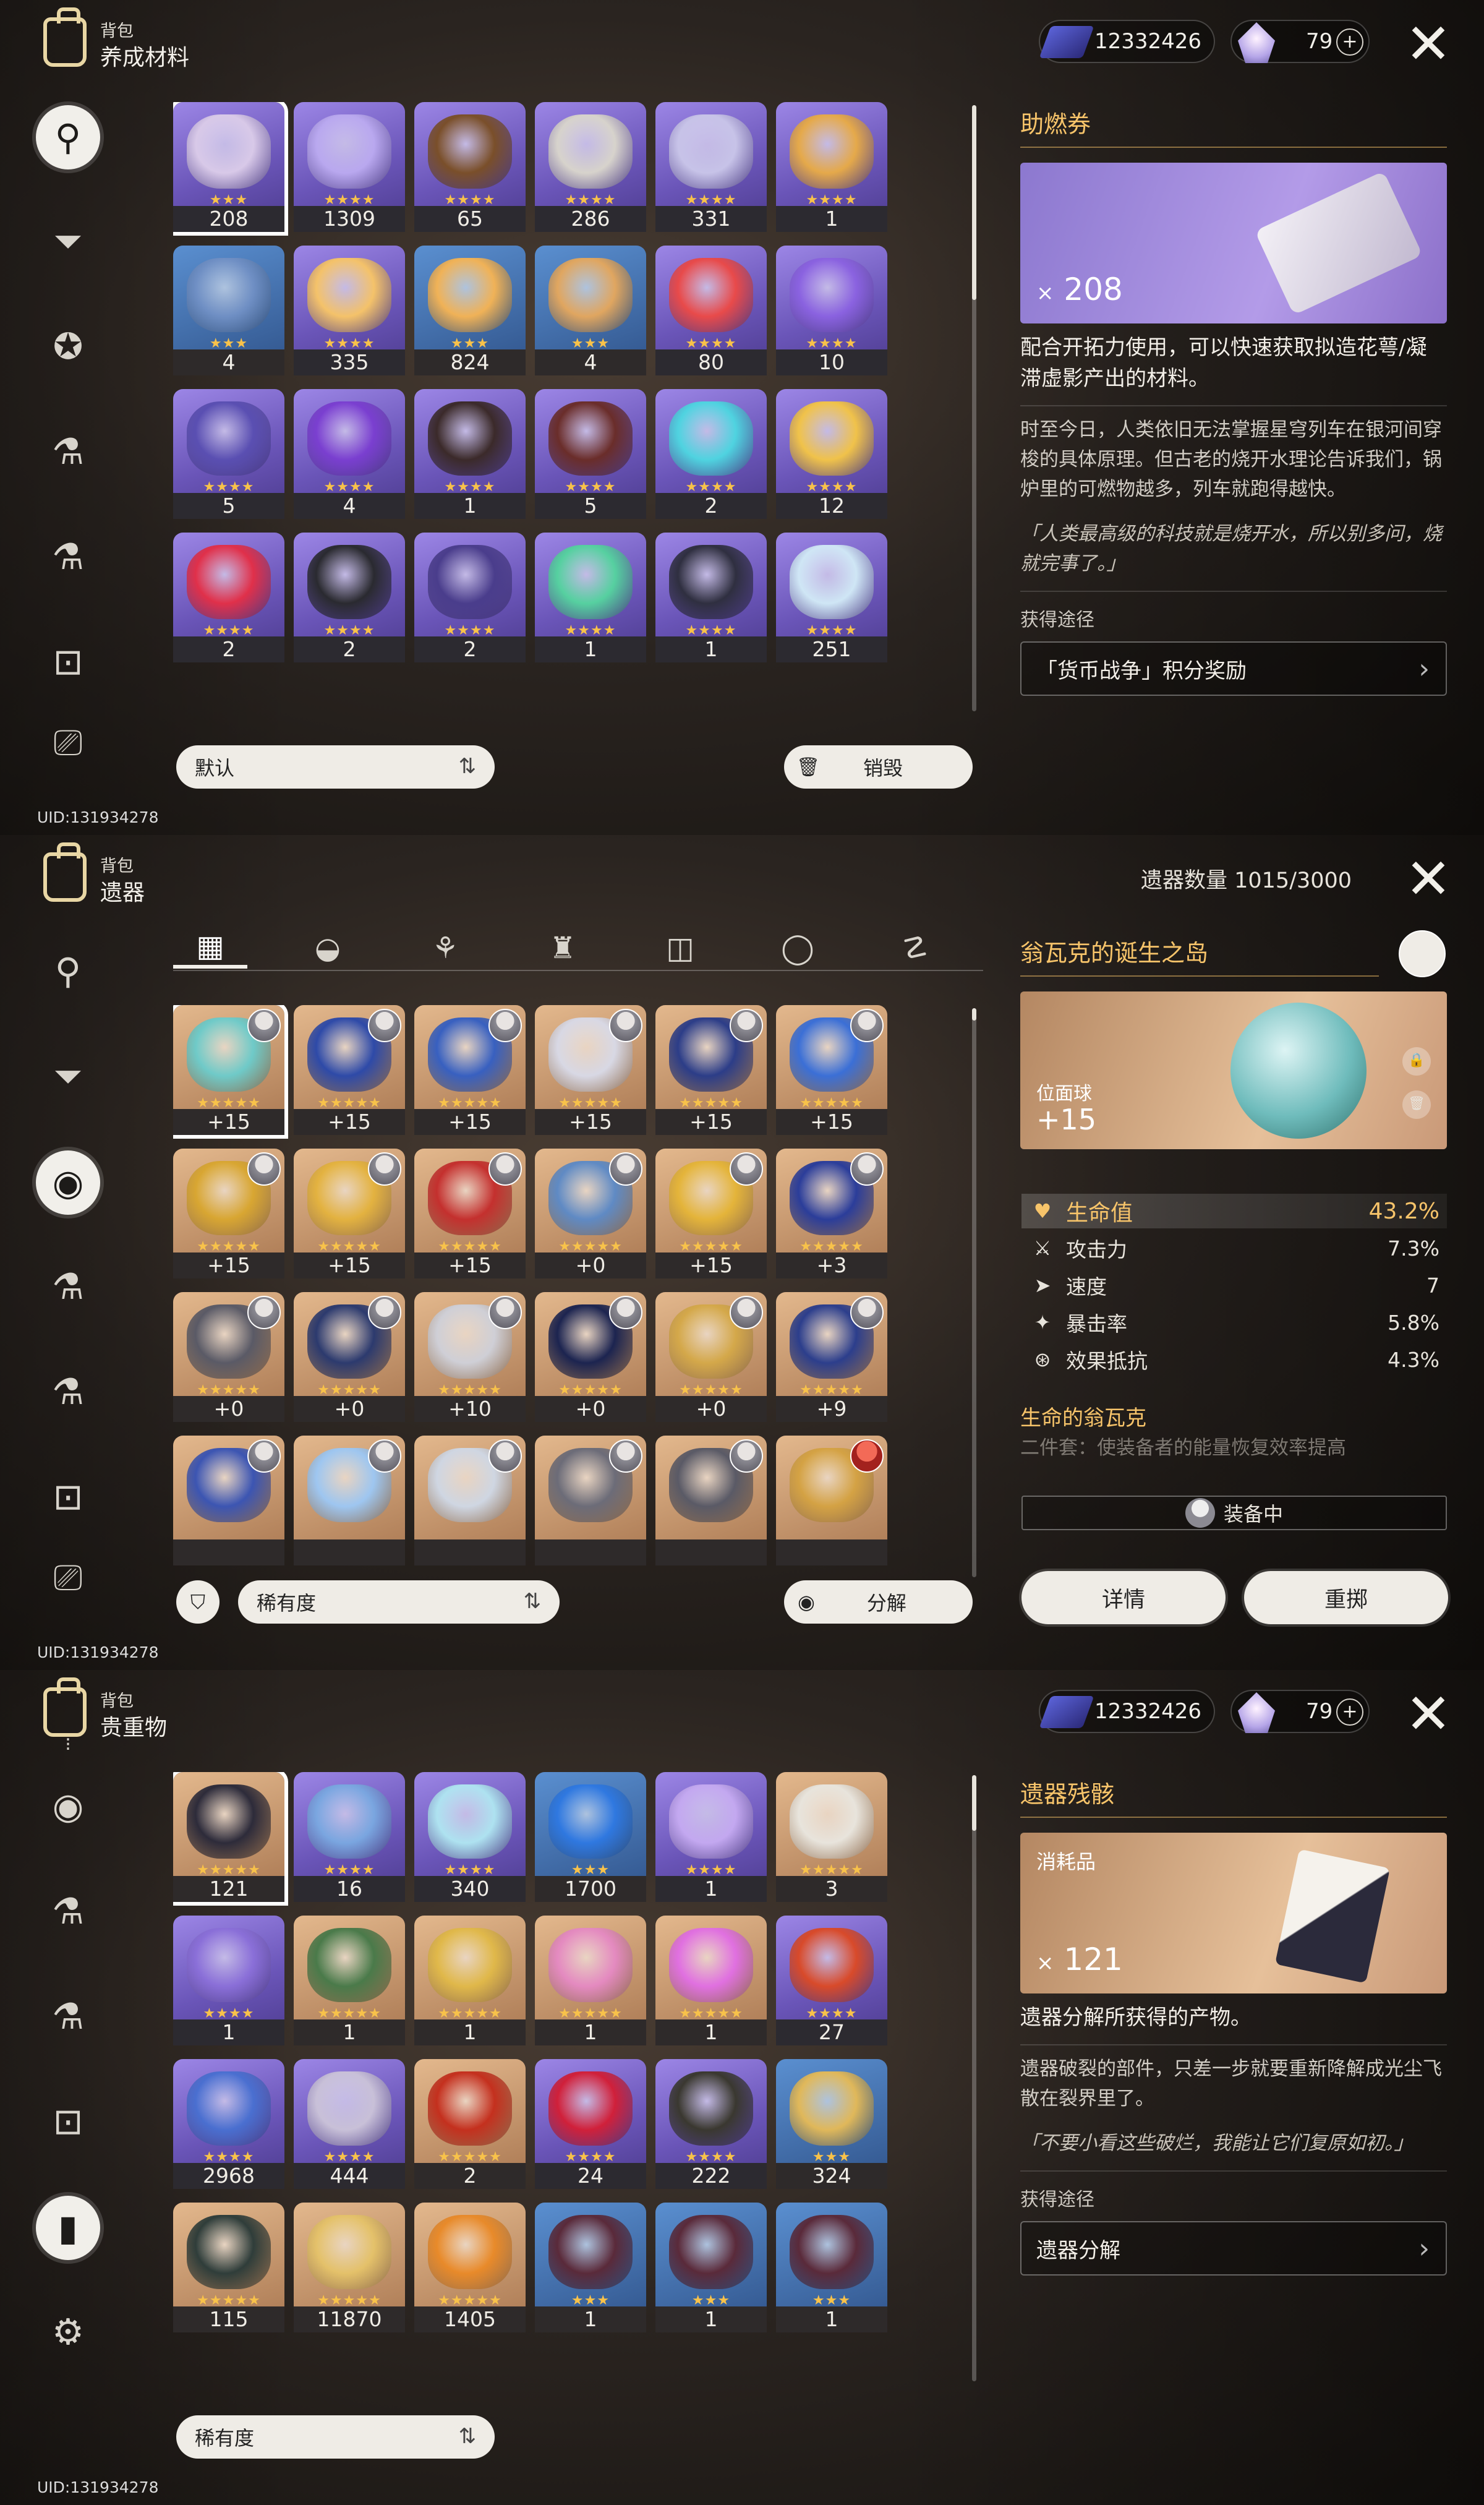  Describe the element at coordinates (878, 1602) in the screenshot. I see `salvage-button: ◉ 分解` at that location.